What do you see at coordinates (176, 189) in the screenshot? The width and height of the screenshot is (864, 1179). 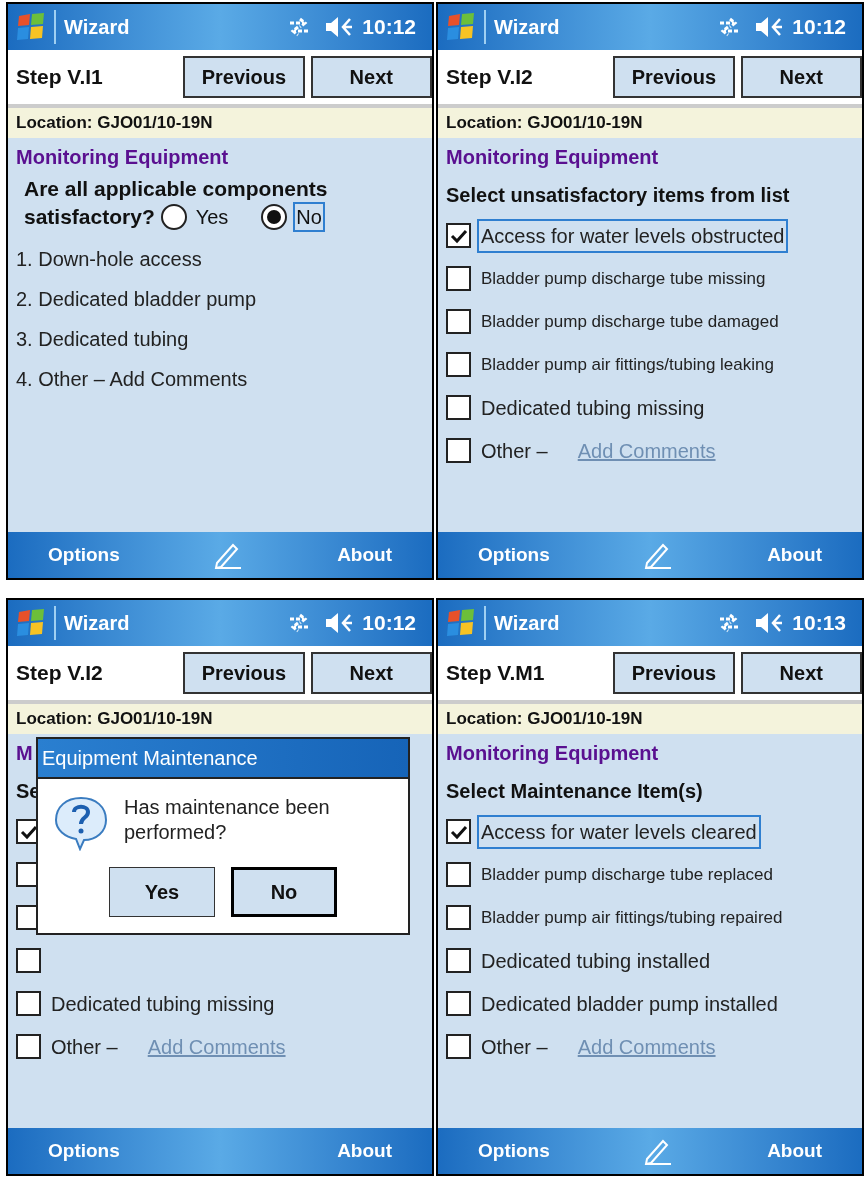 I see `question-text: Are all applicable components` at bounding box center [176, 189].